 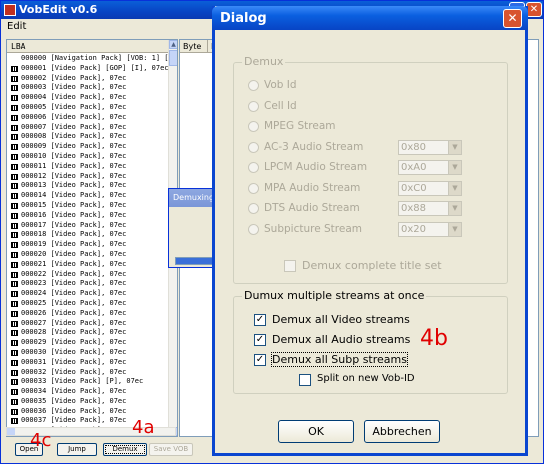 What do you see at coordinates (512, 18) in the screenshot?
I see `close-icon: ✕` at bounding box center [512, 18].